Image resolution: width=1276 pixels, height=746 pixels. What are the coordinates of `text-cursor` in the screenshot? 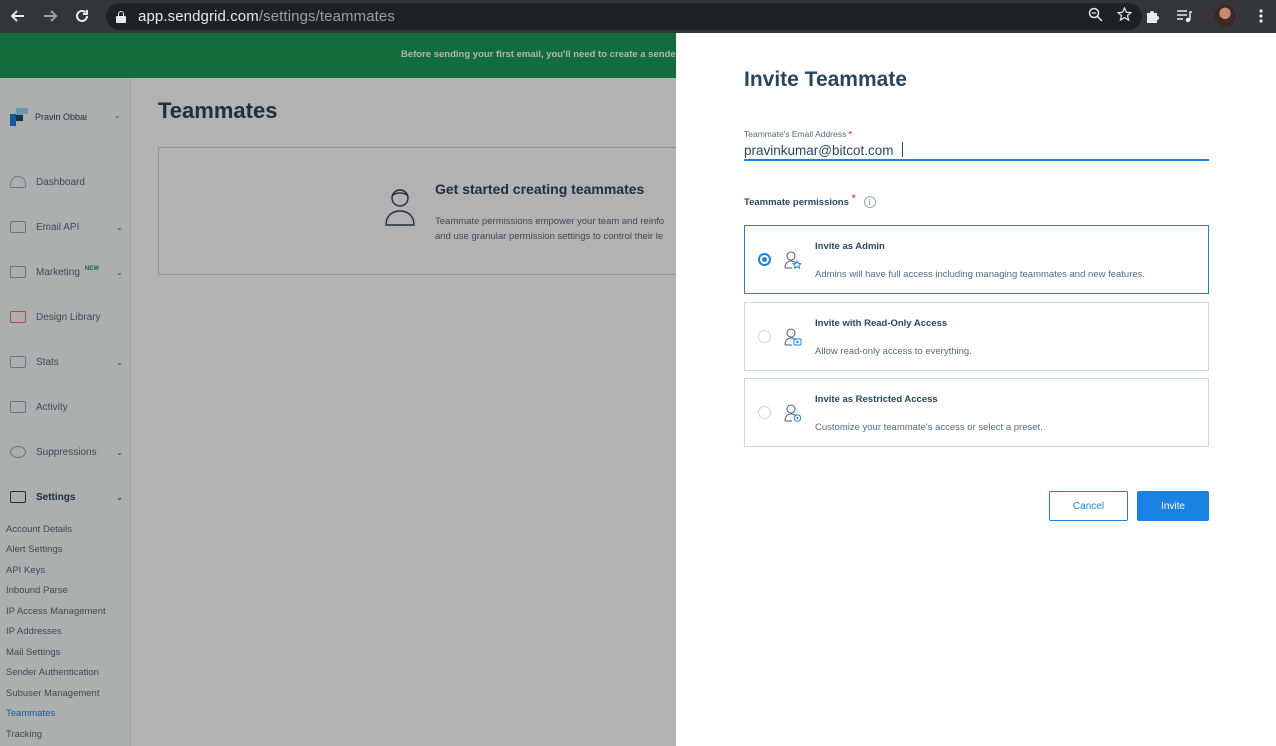 It's located at (902, 149).